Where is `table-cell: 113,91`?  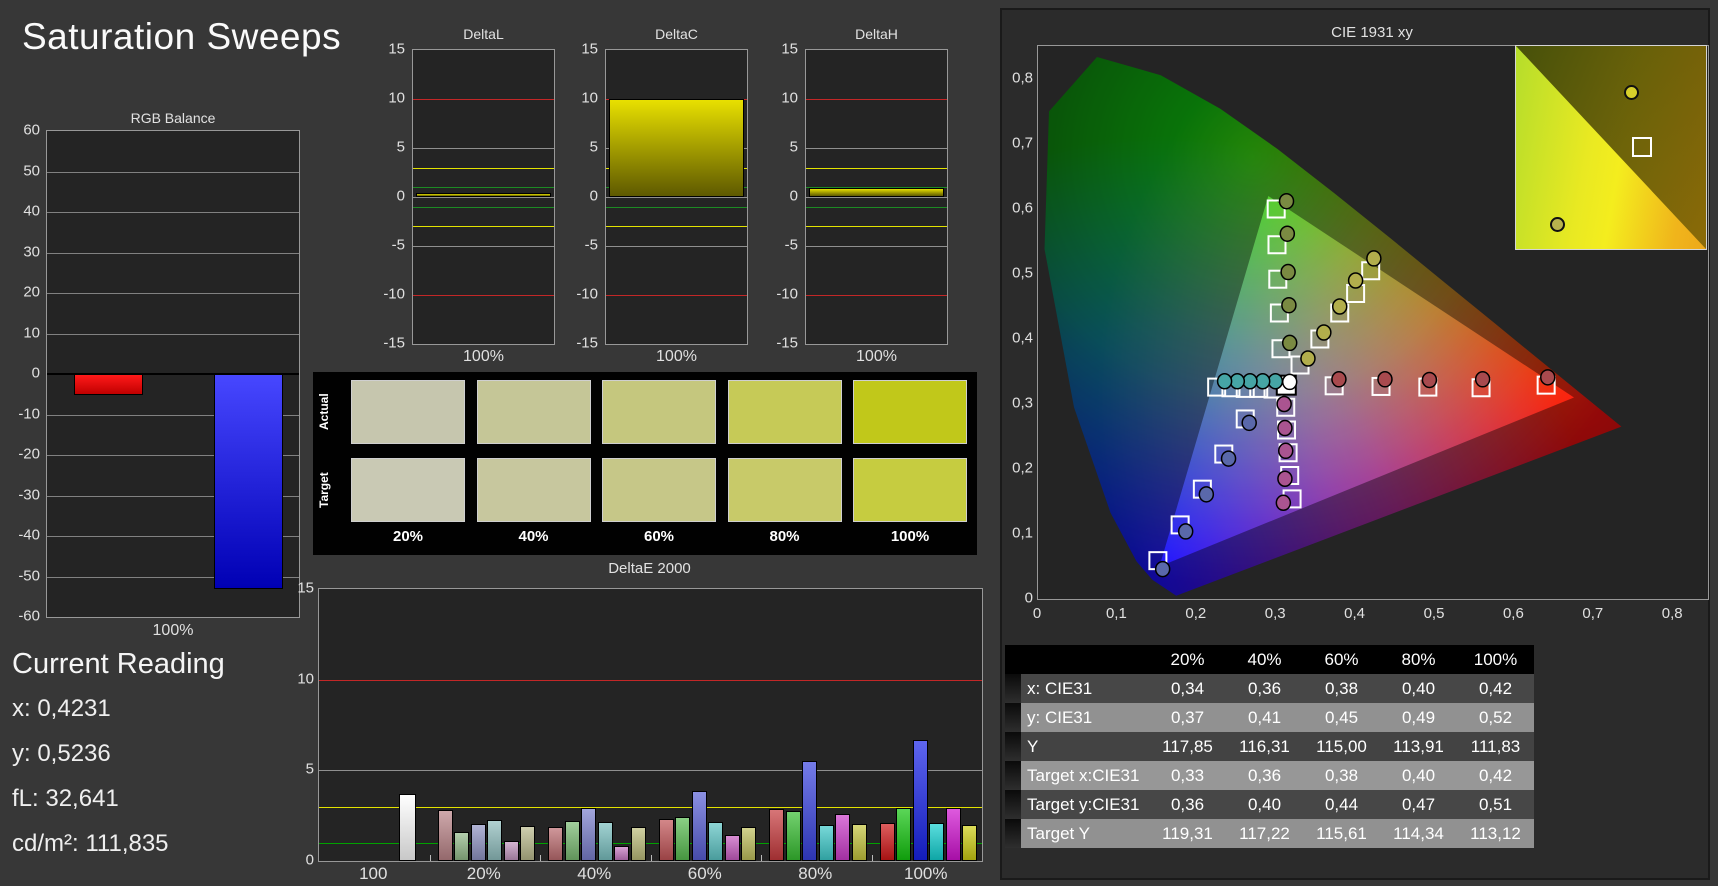 table-cell: 113,91 is located at coordinates (1418, 746).